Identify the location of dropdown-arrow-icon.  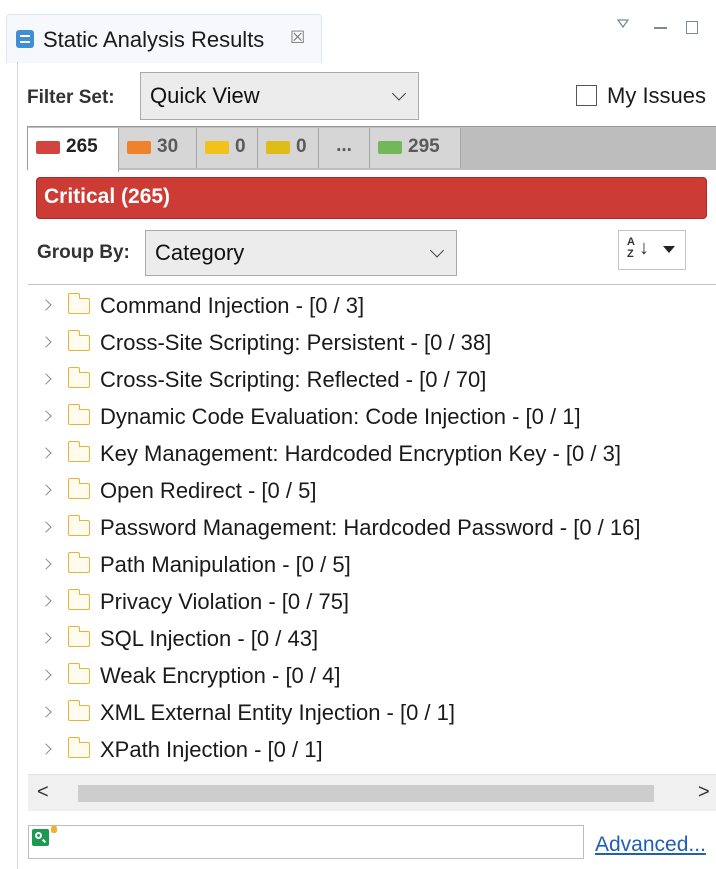
(669, 249).